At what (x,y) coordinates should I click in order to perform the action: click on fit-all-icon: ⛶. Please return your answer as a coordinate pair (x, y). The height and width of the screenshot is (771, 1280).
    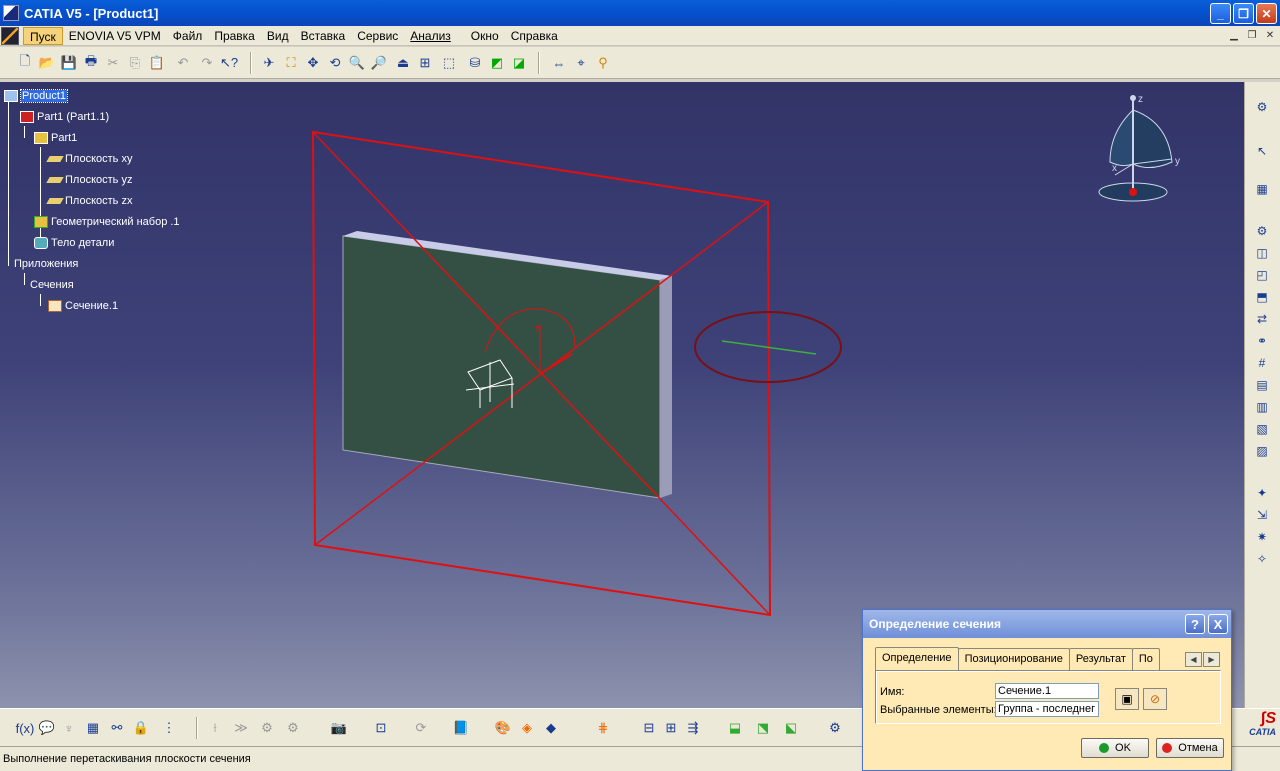
    Looking at the image, I should click on (291, 63).